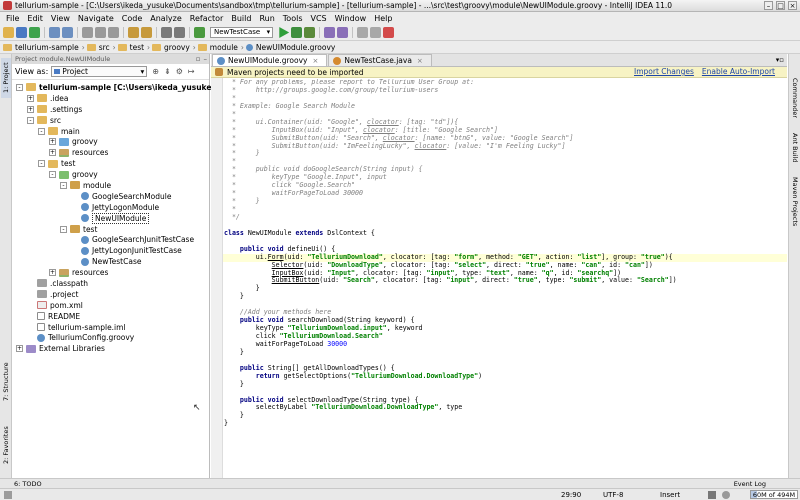 Image resolution: width=800 pixels, height=500 pixels. I want to click on menu-item-edit: Edit, so click(35, 18).